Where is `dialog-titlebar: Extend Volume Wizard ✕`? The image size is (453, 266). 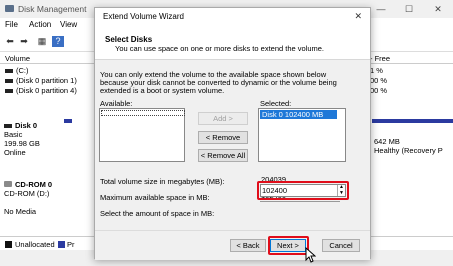 dialog-titlebar: Extend Volume Wizard ✕ is located at coordinates (232, 16).